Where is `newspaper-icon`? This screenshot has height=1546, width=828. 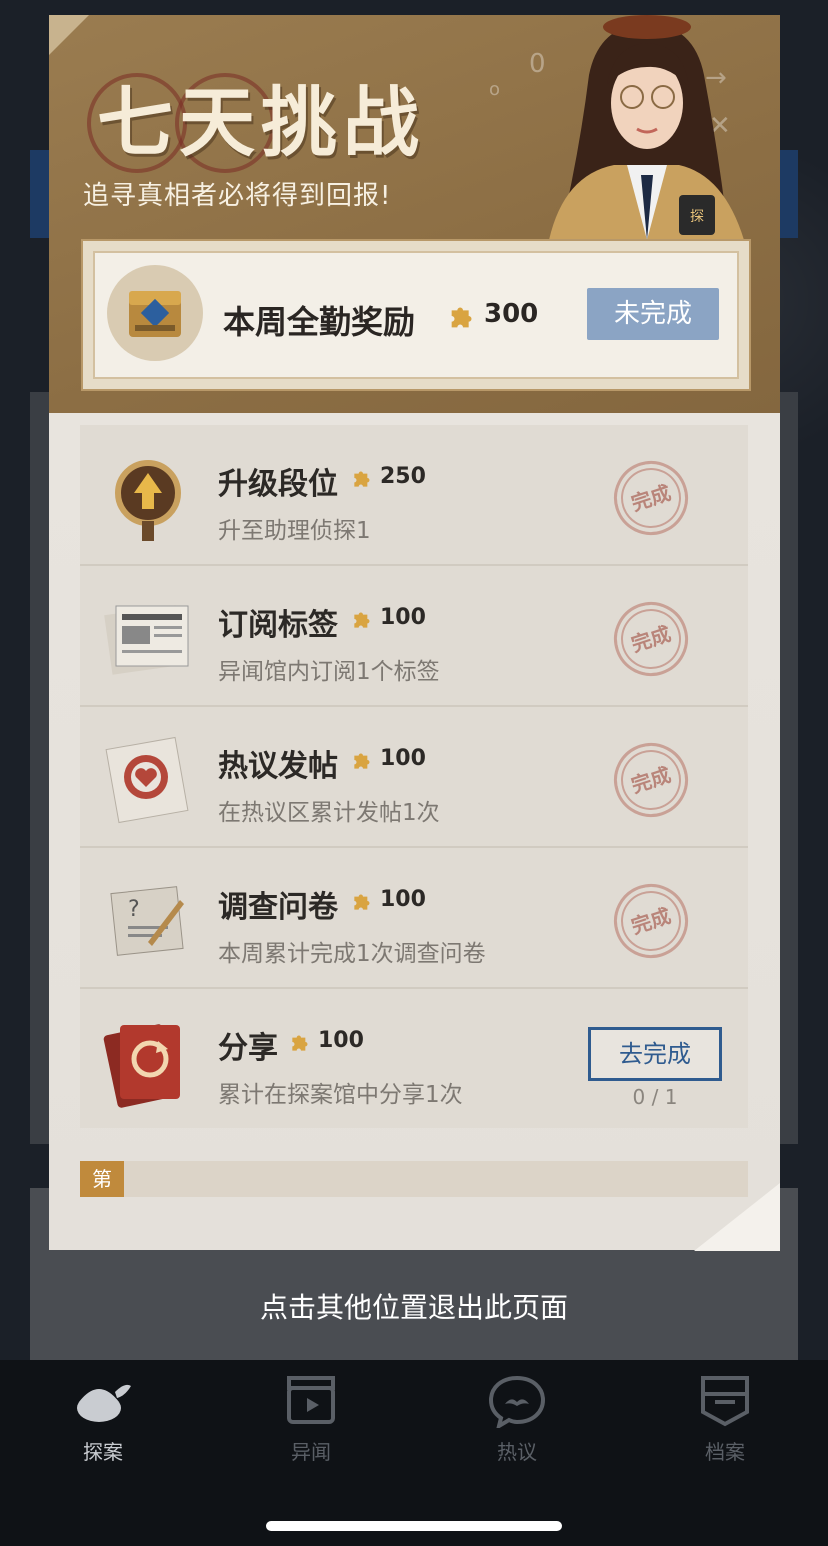 newspaper-icon is located at coordinates (146, 640).